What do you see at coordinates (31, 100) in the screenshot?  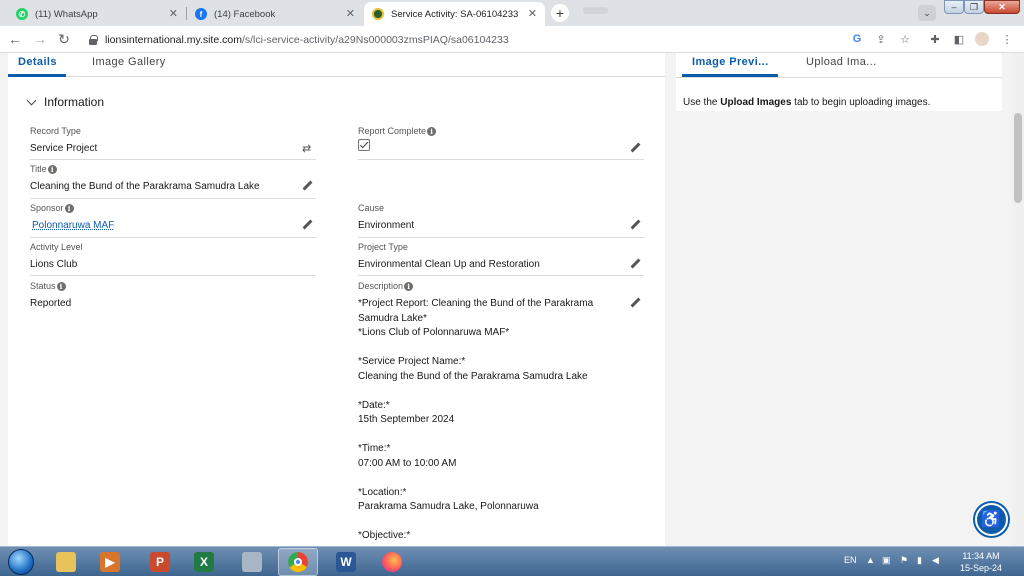 I see `chevron-down-icon` at bounding box center [31, 100].